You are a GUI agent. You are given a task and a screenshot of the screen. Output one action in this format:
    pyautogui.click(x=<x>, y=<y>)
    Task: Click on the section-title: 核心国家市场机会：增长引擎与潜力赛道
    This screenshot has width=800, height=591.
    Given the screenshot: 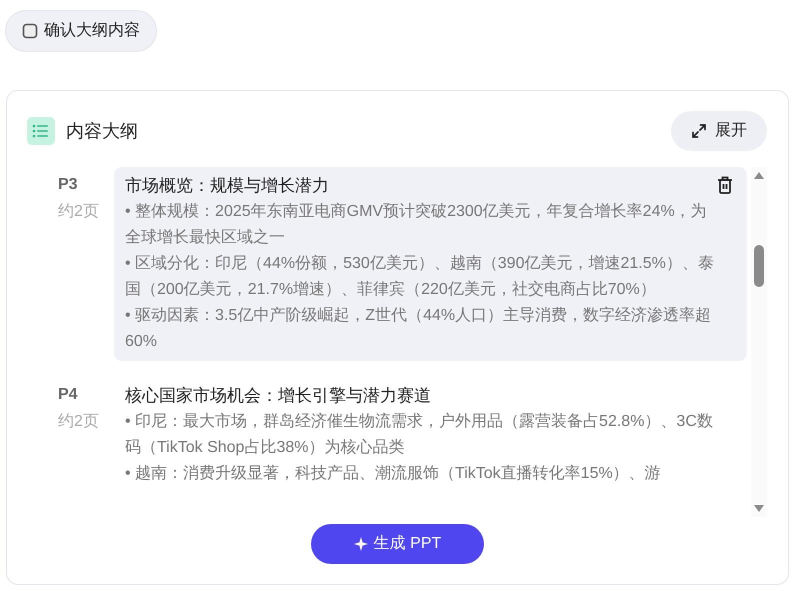 What is the action you would take?
    pyautogui.click(x=278, y=396)
    